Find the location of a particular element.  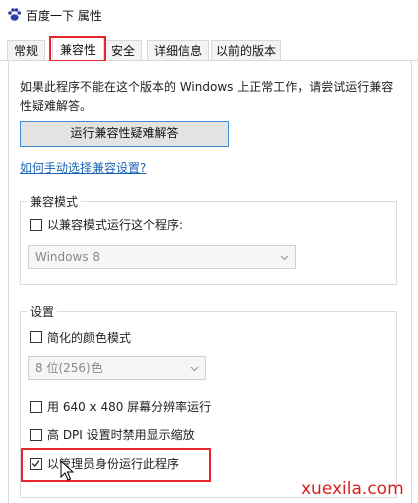

os-version-value: Windows 8 is located at coordinates (68, 257).